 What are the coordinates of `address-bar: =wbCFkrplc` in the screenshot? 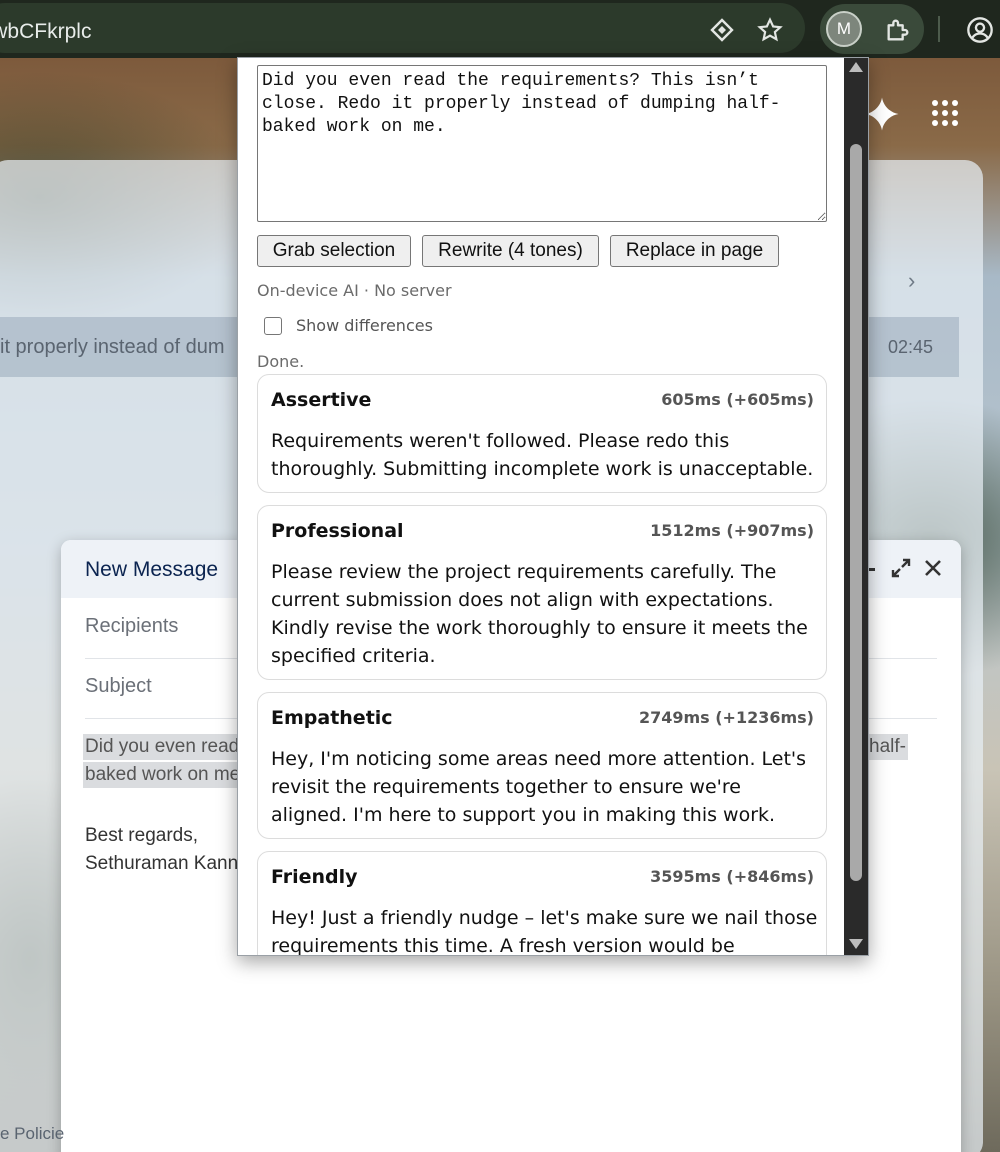 It's located at (402, 28).